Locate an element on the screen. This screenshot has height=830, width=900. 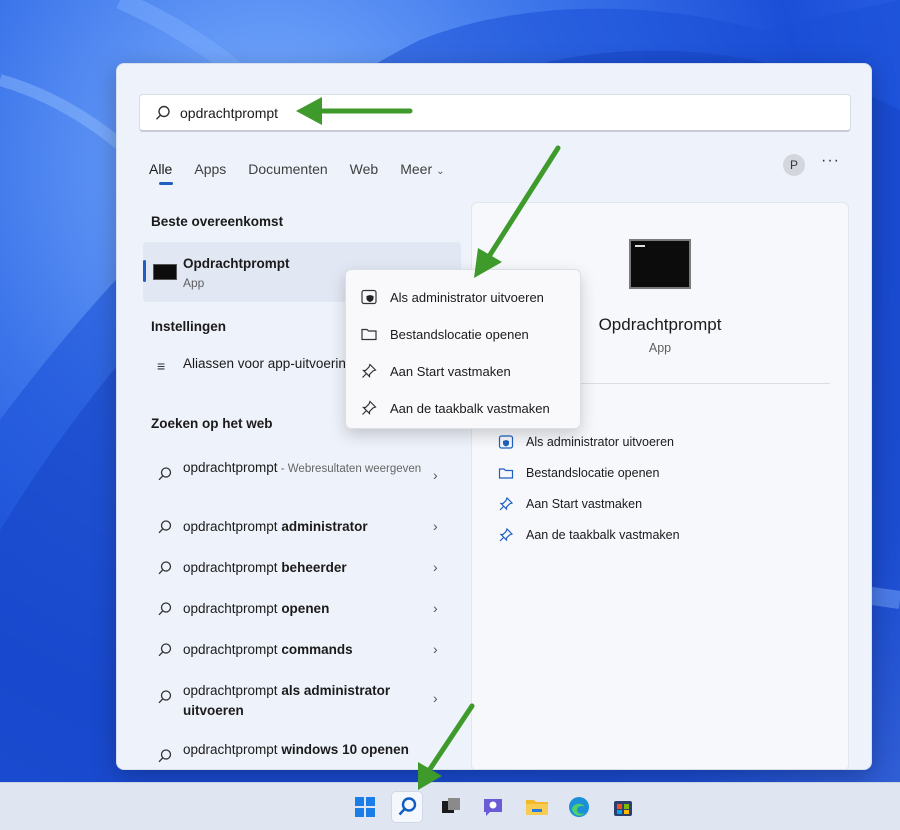
taskbar is located at coordinates (450, 806).